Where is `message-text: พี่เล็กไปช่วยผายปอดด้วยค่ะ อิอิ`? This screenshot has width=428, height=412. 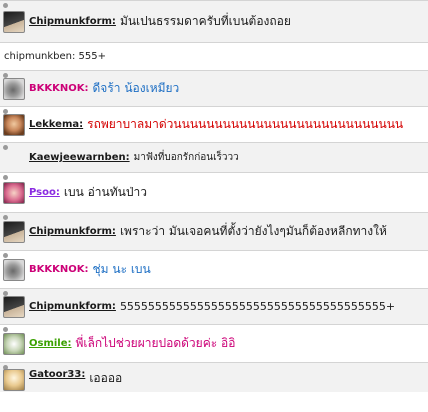 message-text: พี่เล็กไปช่วยผายปอดด้วยค่ะ อิอิ is located at coordinates (155, 343).